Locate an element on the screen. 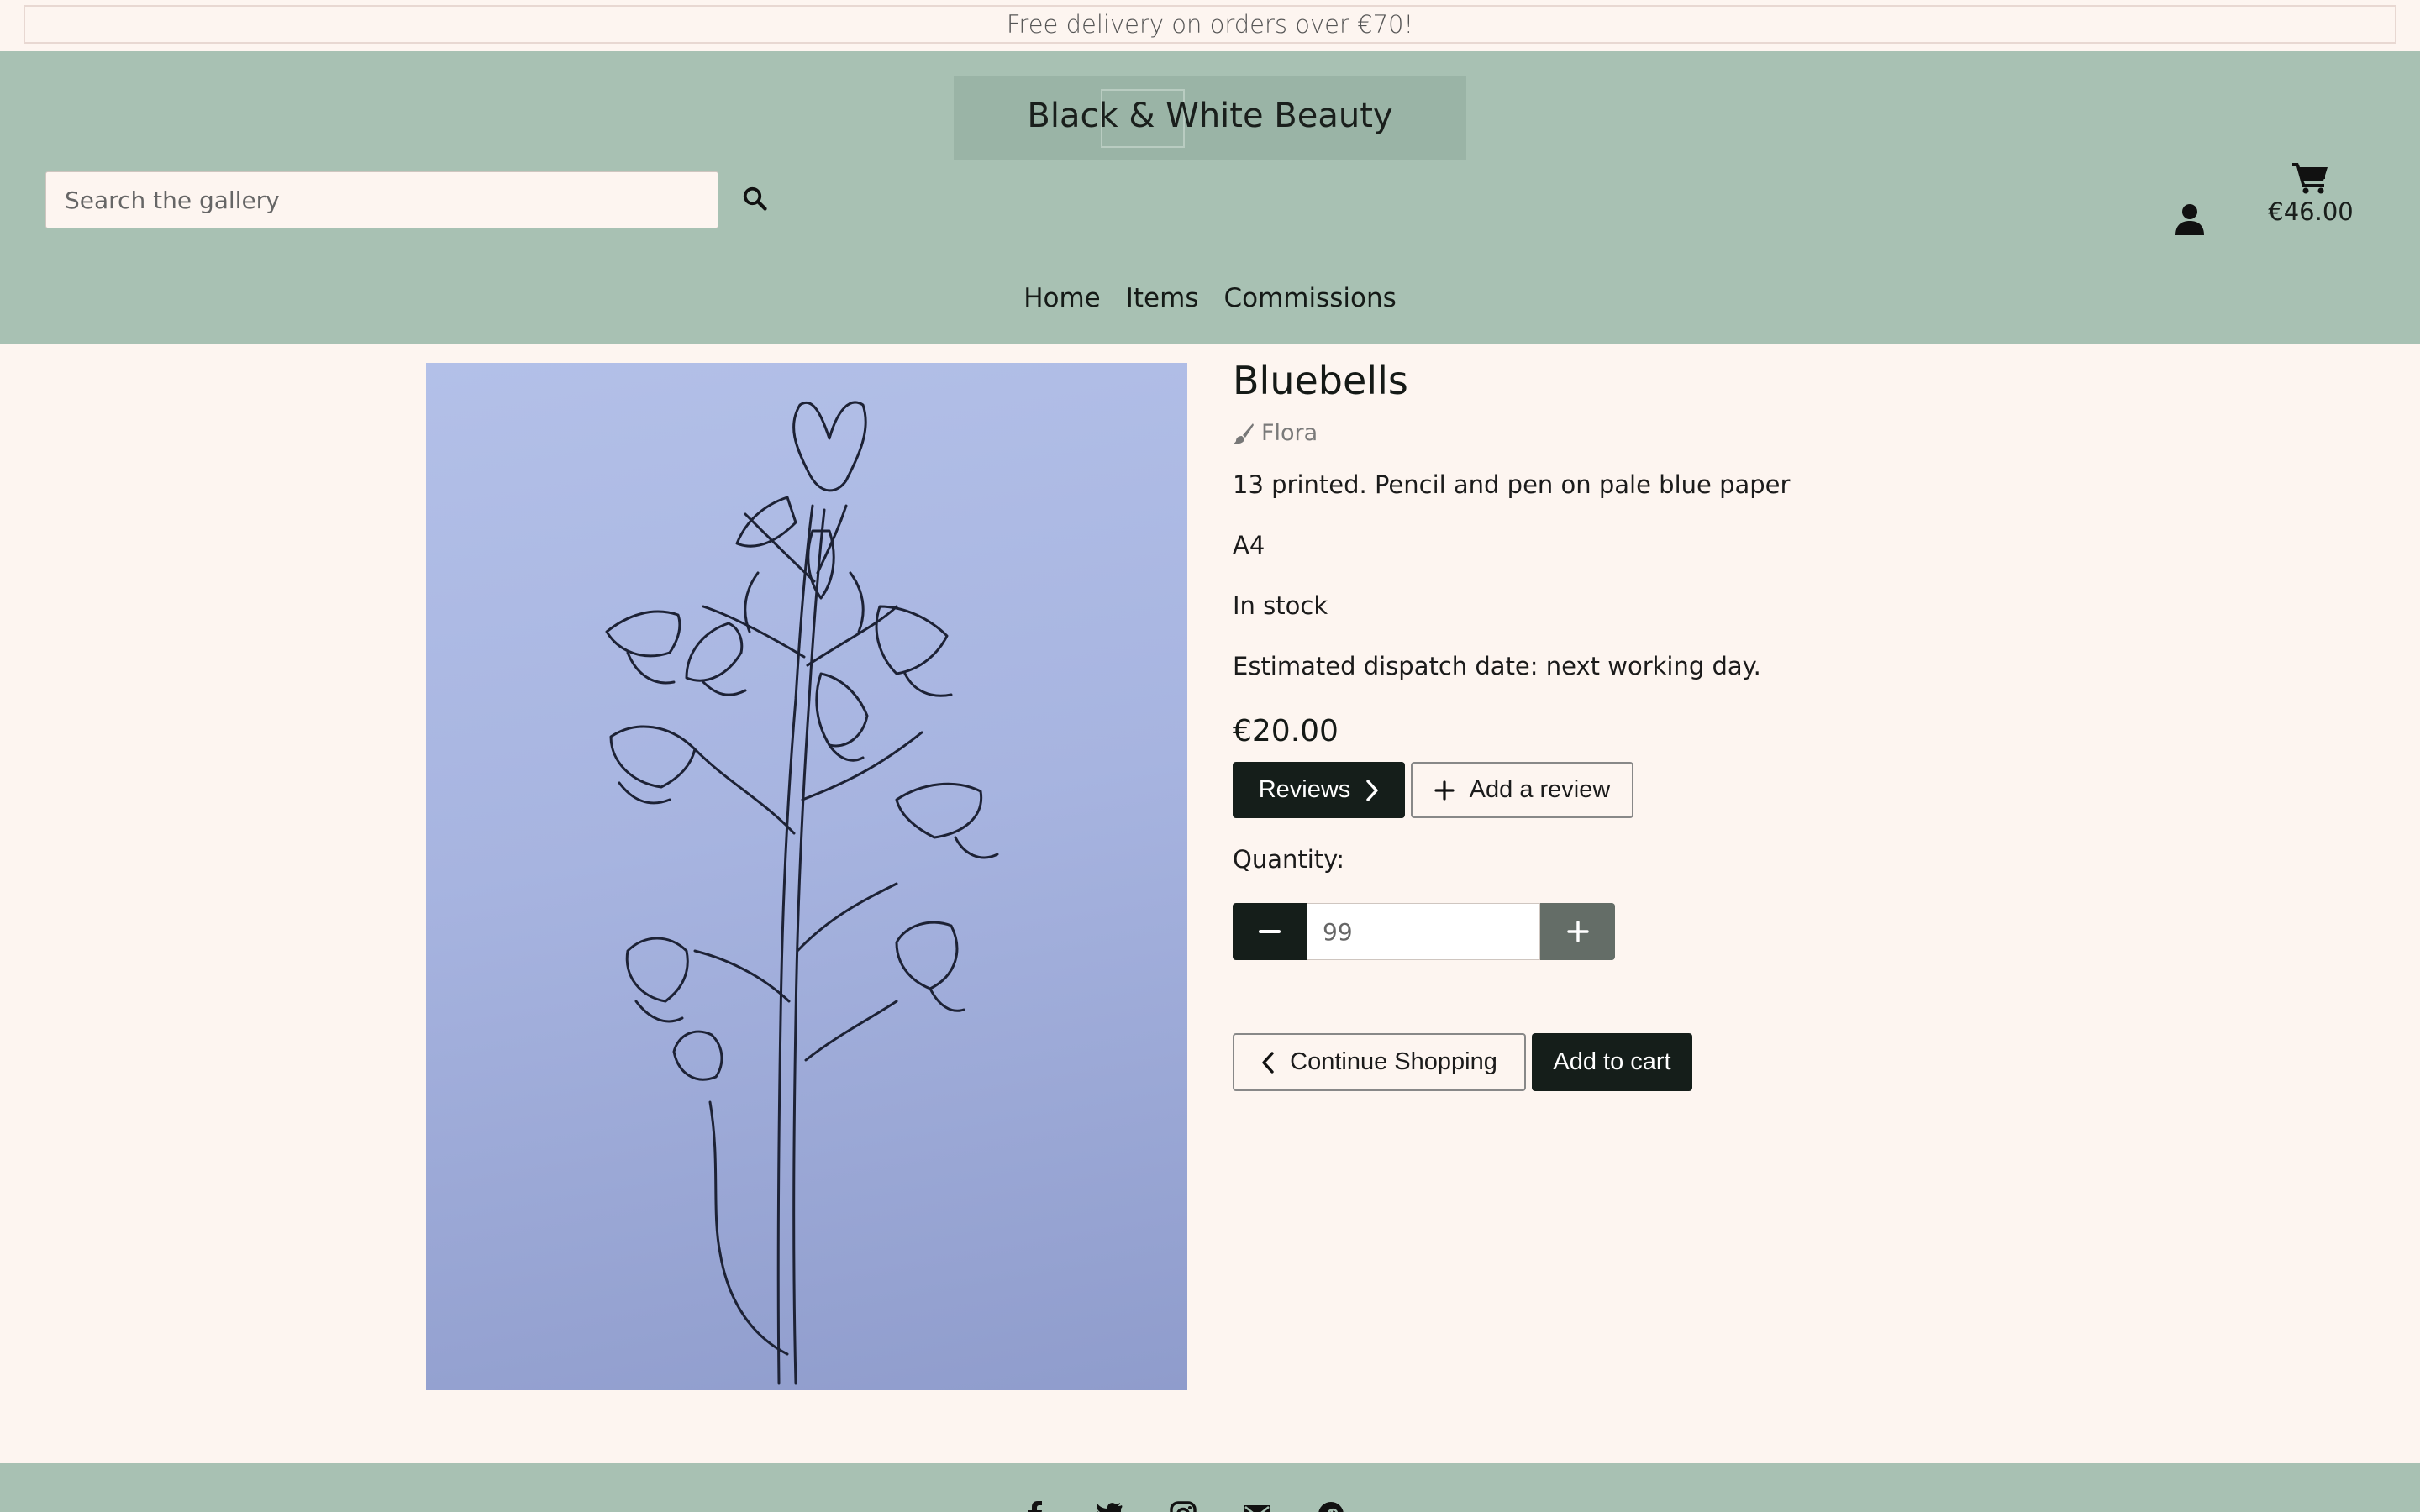  product-category-link: Flora is located at coordinates (1275, 433).